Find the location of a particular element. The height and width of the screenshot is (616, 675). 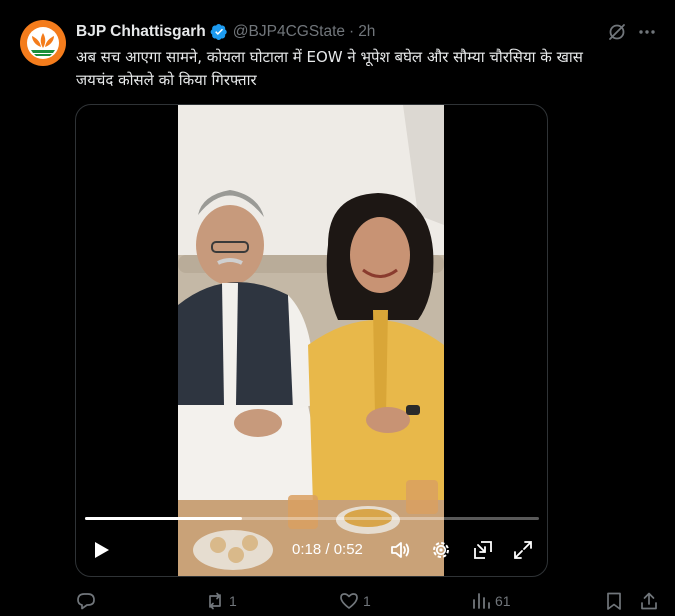

volume-icon is located at coordinates (400, 550).